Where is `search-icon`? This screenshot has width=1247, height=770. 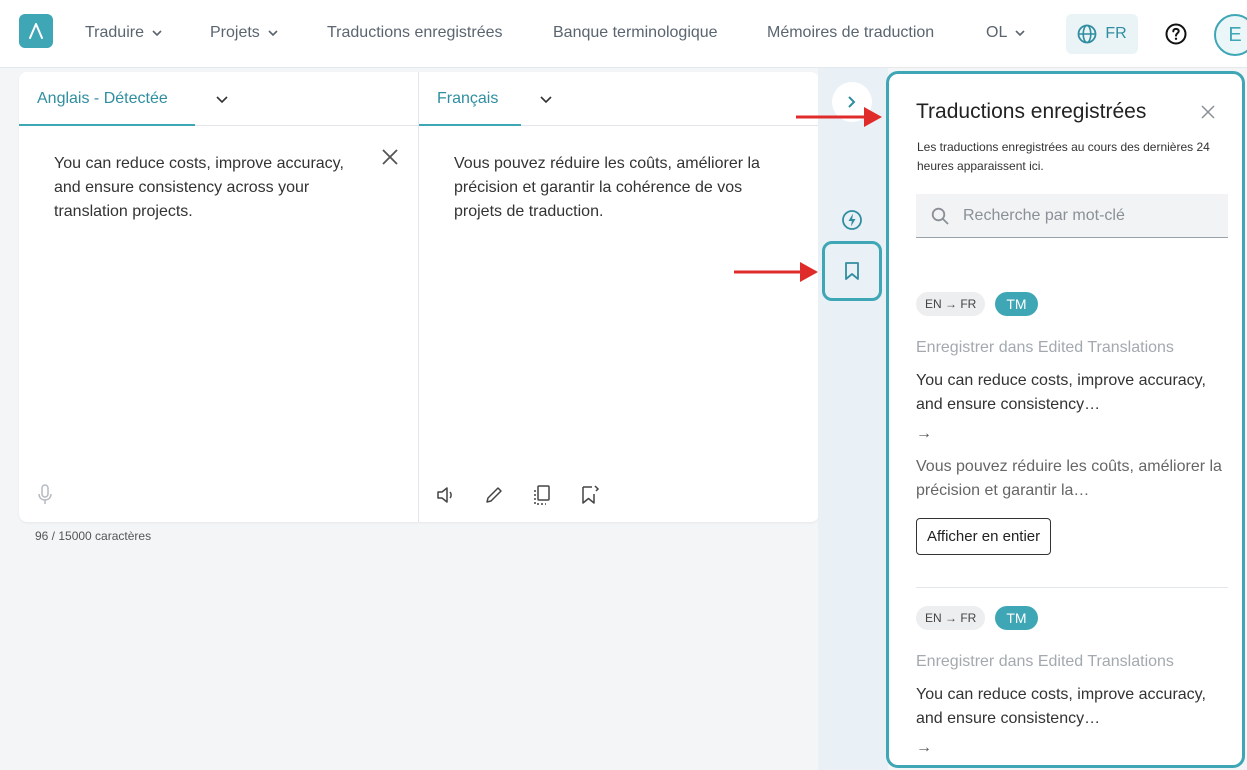 search-icon is located at coordinates (940, 216).